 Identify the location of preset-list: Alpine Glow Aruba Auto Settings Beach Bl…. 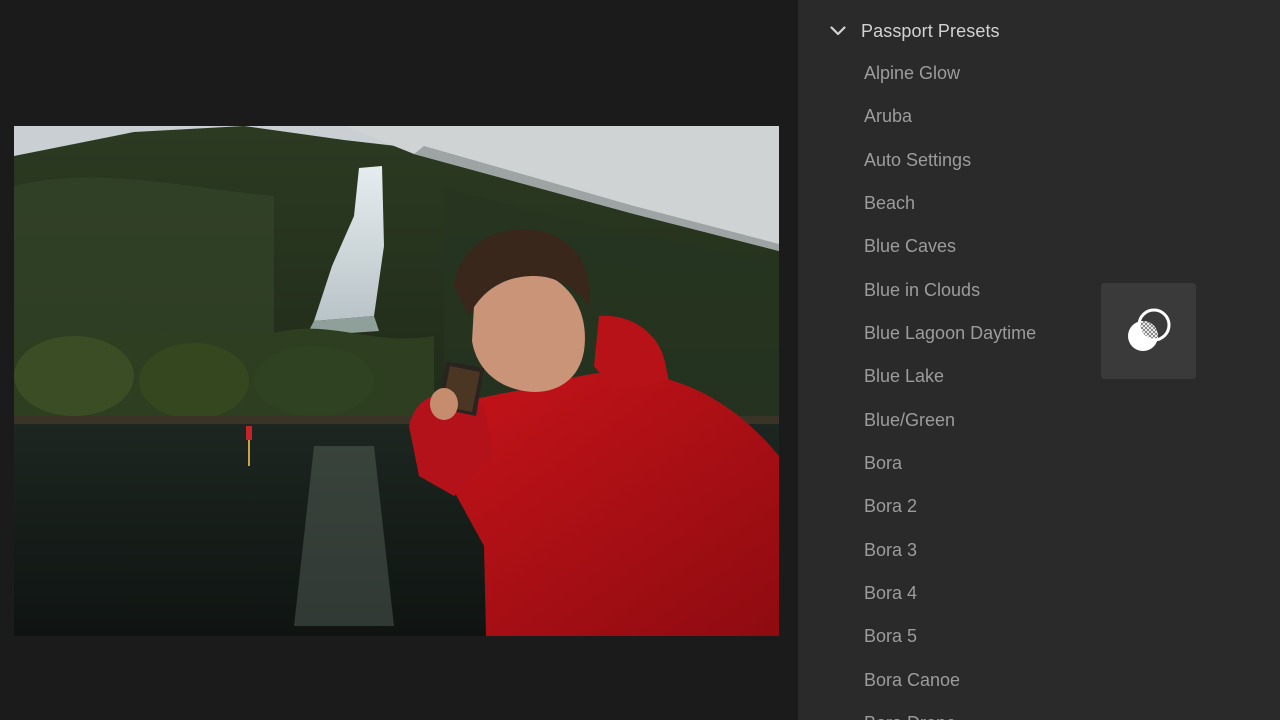
(950, 386).